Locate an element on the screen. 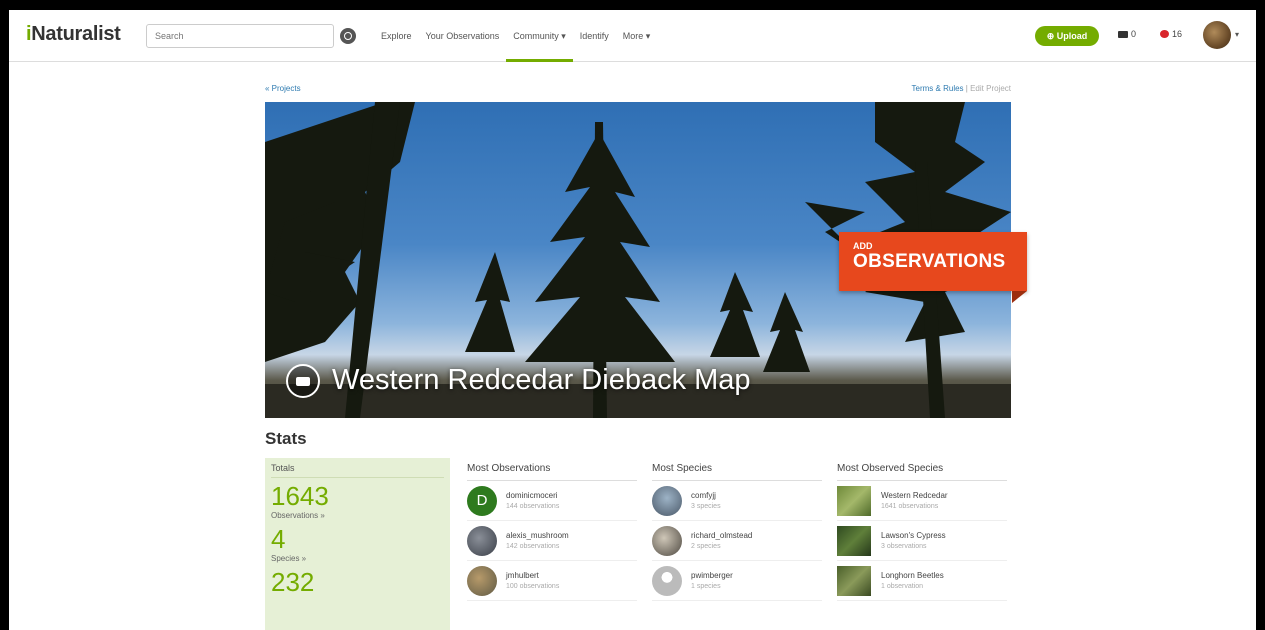  species-name: Western Redcedar is located at coordinates (914, 495).